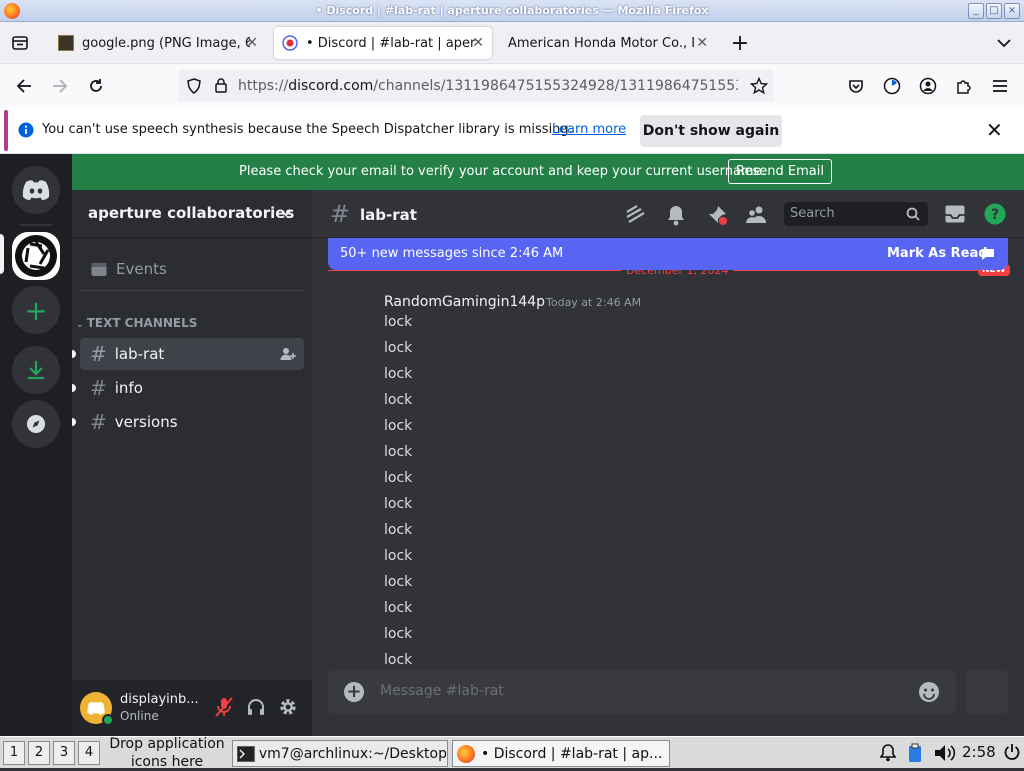 This screenshot has height=771, width=1024. What do you see at coordinates (221, 85) in the screenshot?
I see `lock-icon` at bounding box center [221, 85].